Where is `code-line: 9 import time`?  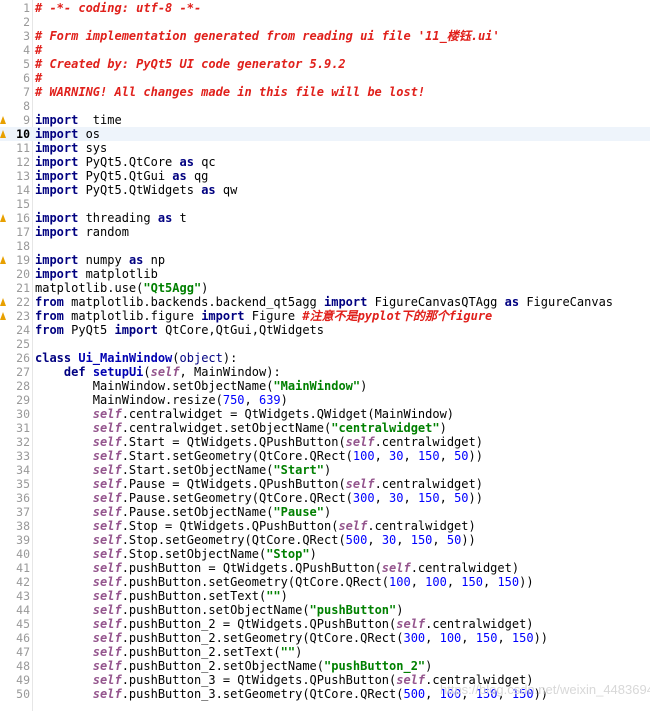
code-line: 9 import time is located at coordinates (325, 120).